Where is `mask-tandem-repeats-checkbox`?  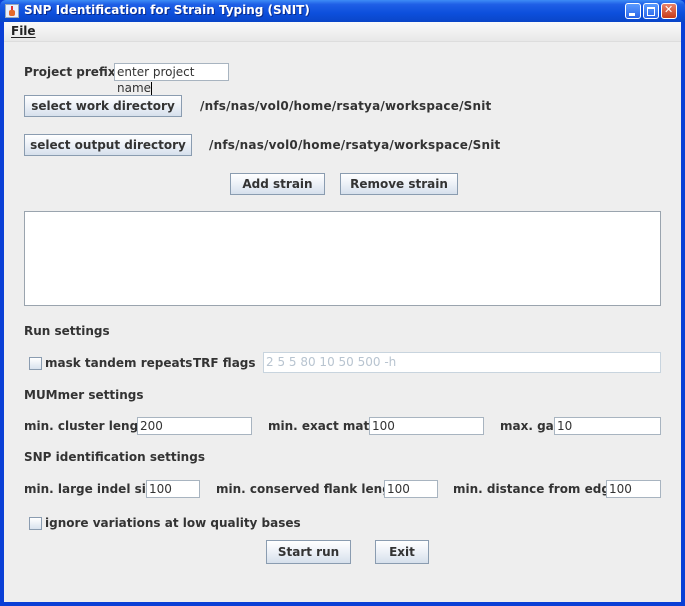
mask-tandem-repeats-checkbox is located at coordinates (35, 363).